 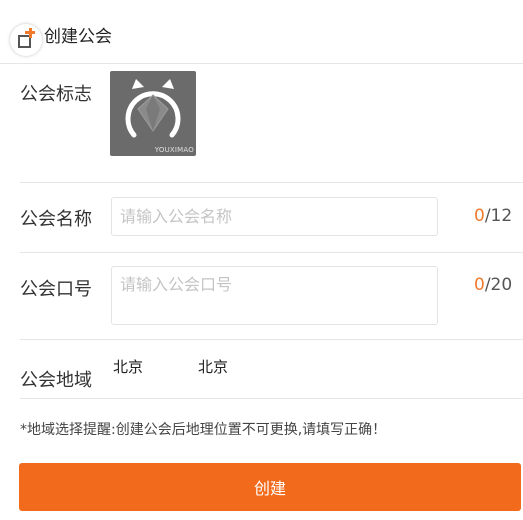 I want to click on guild-logo-upload: YOUXIMAO, so click(x=153, y=113).